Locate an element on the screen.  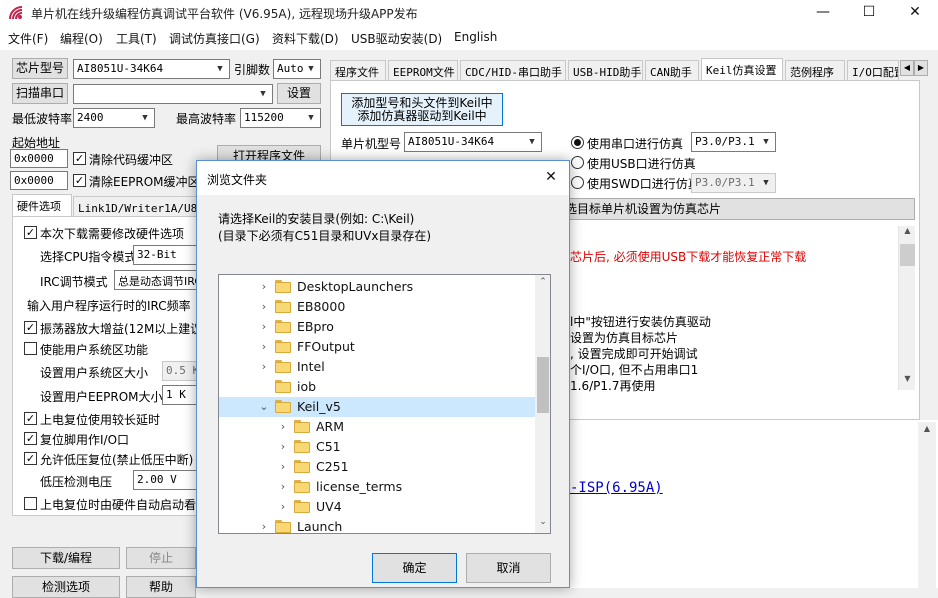
stop-button: 停止 is located at coordinates (161, 558).